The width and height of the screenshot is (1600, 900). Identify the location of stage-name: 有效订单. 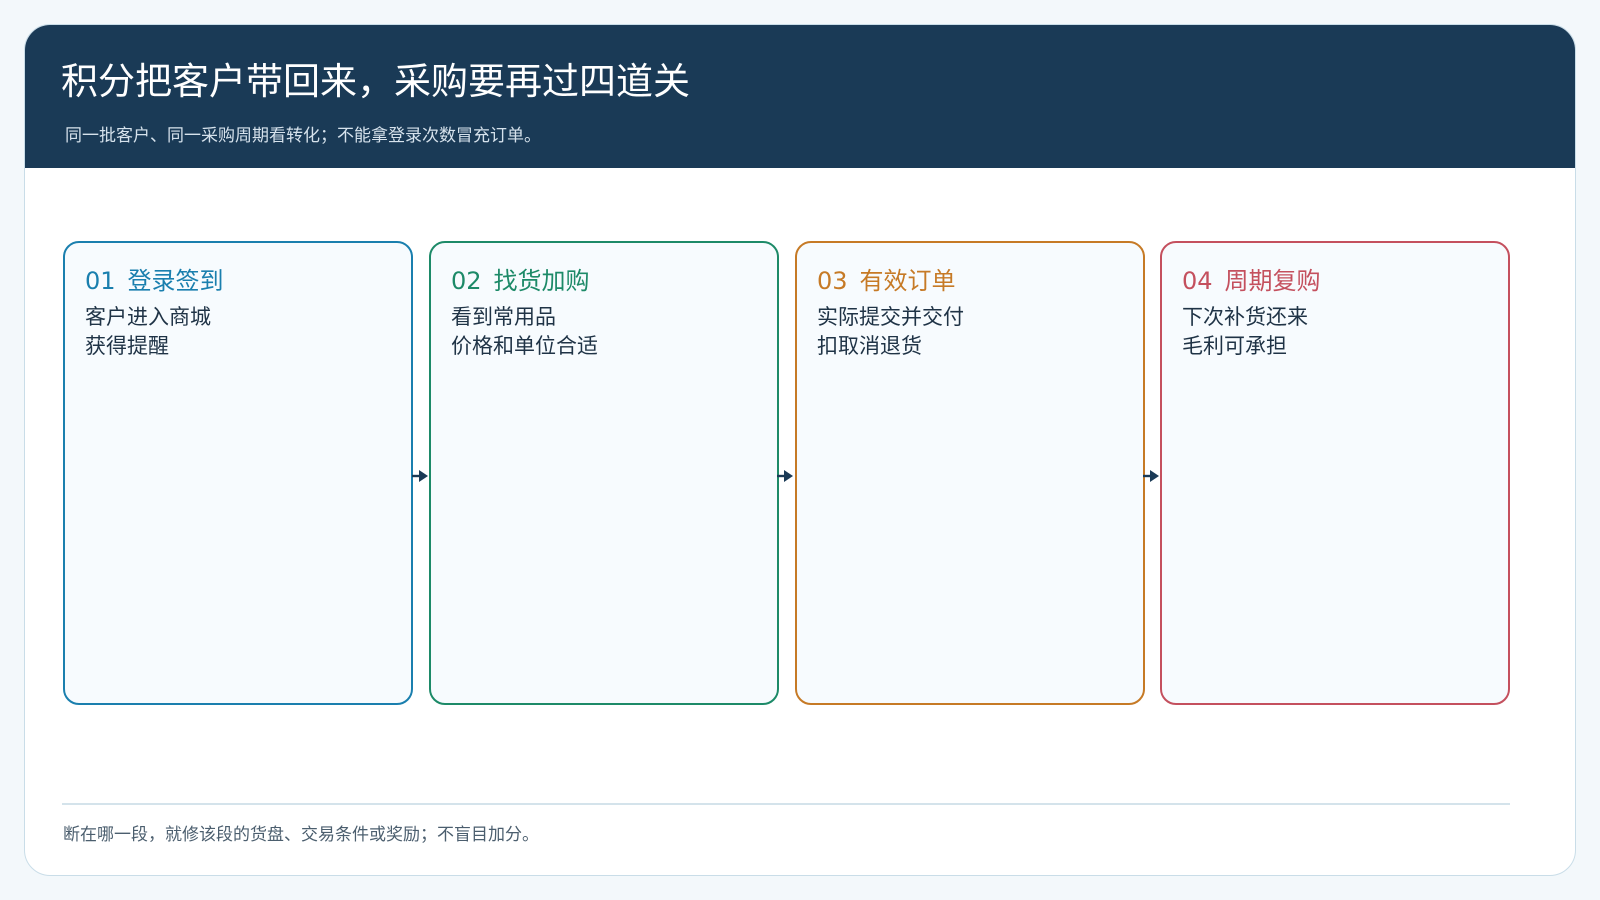
(907, 281).